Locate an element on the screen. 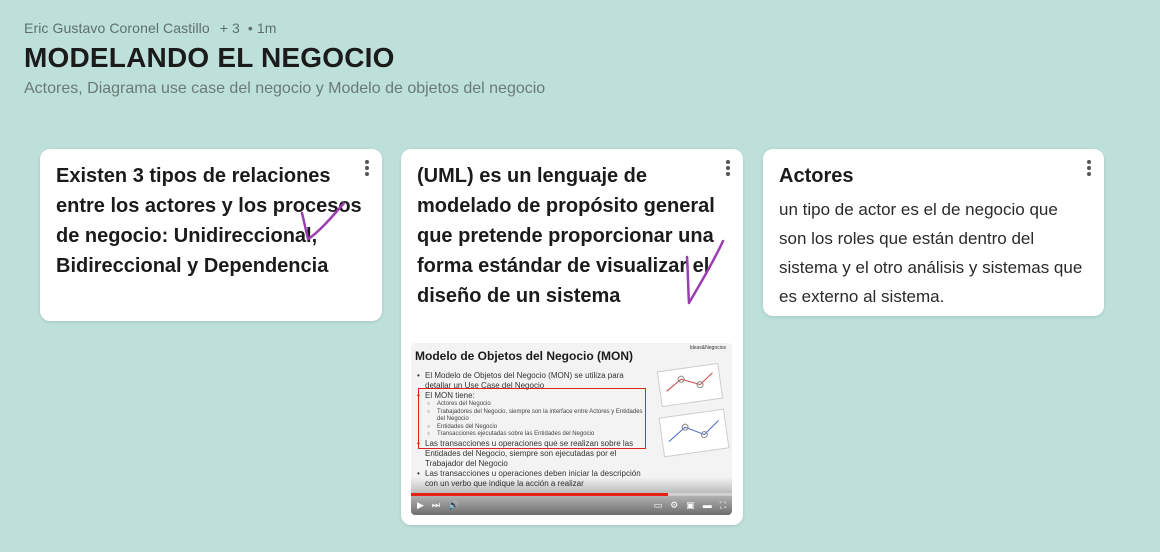 Image resolution: width=1160 pixels, height=552 pixels. next-icon: ⏭ is located at coordinates (436, 505).